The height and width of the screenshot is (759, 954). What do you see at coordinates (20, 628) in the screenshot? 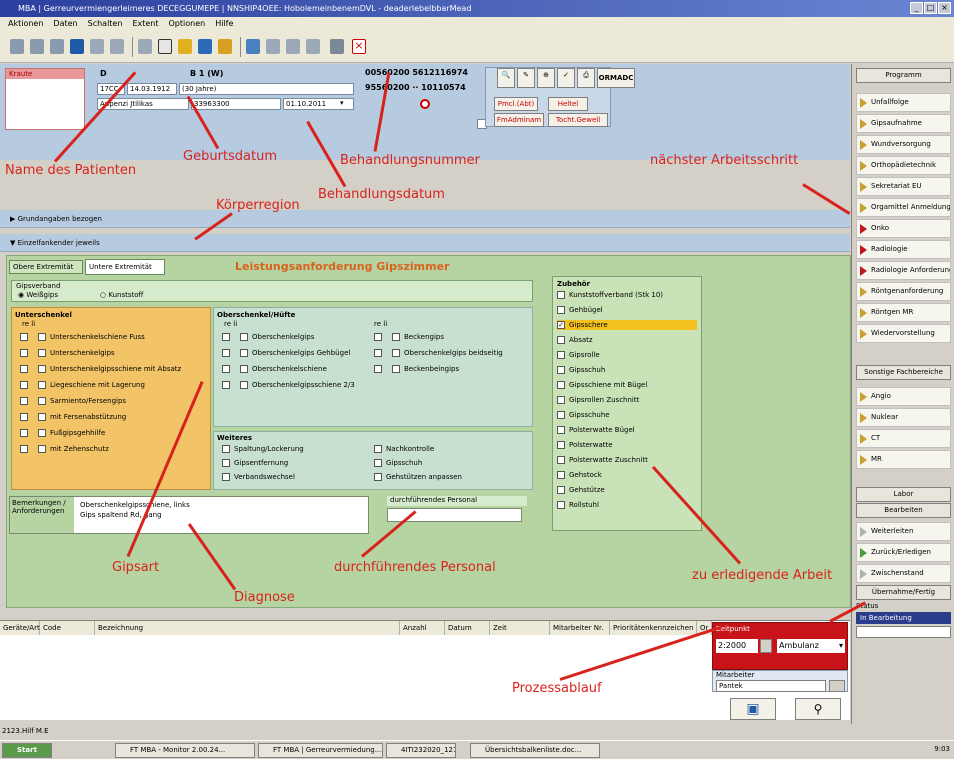
I see `table-column-header: Geräte/Art` at bounding box center [20, 628].